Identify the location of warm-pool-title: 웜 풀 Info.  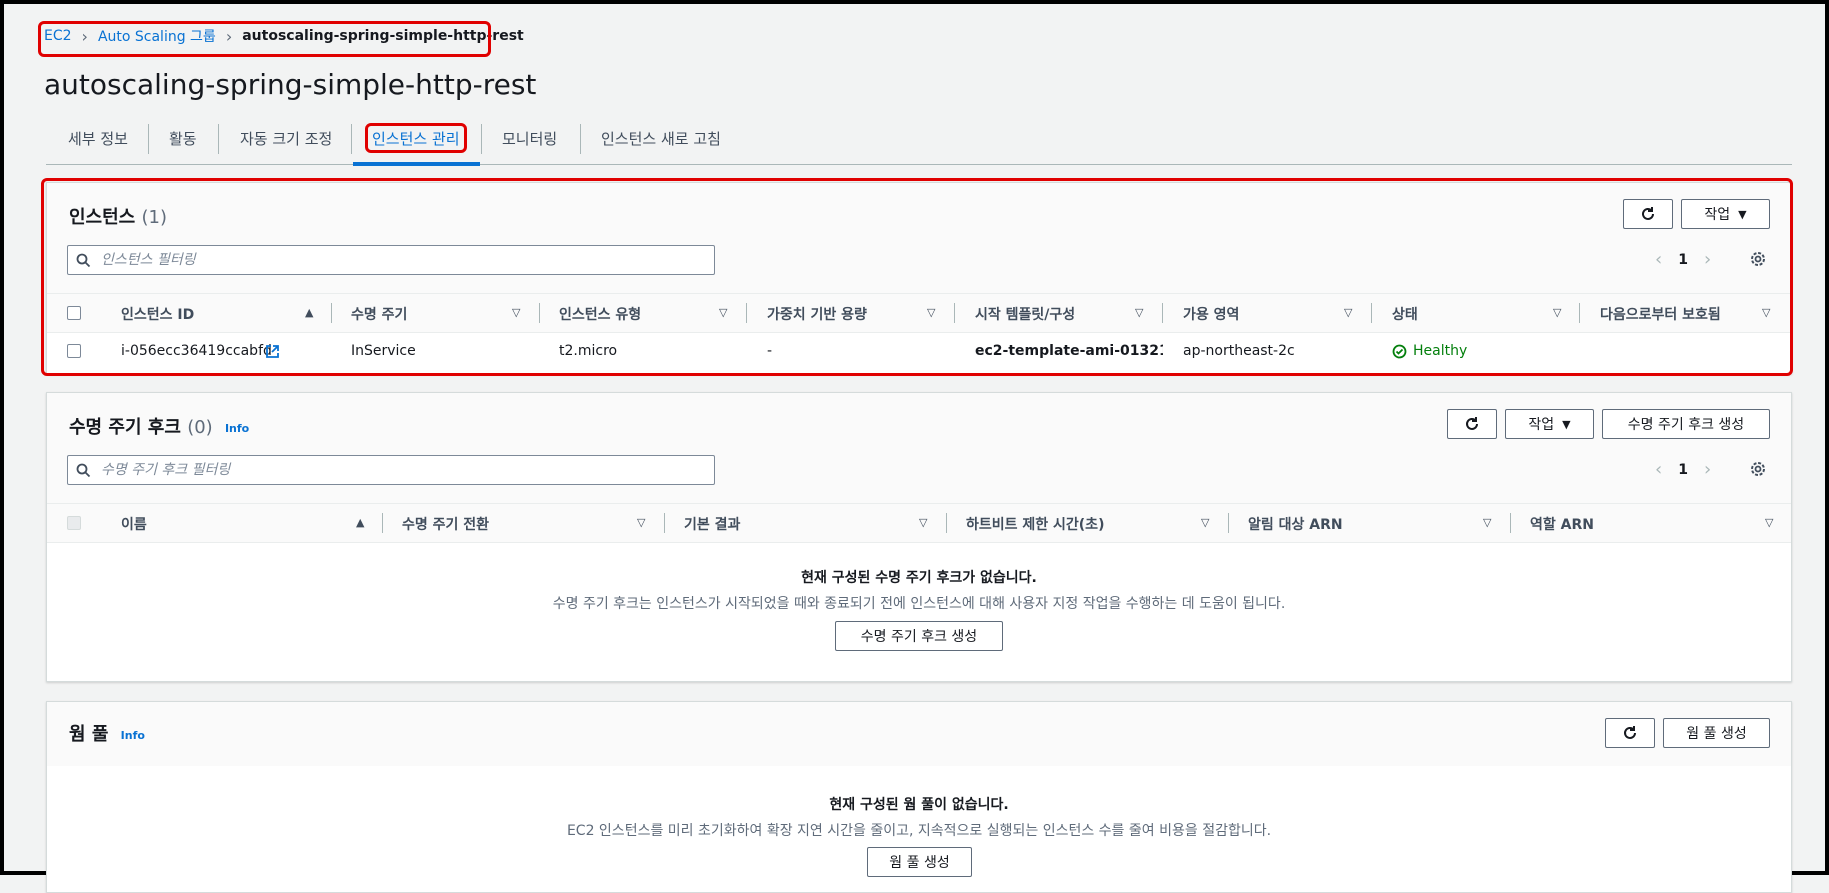
(107, 733).